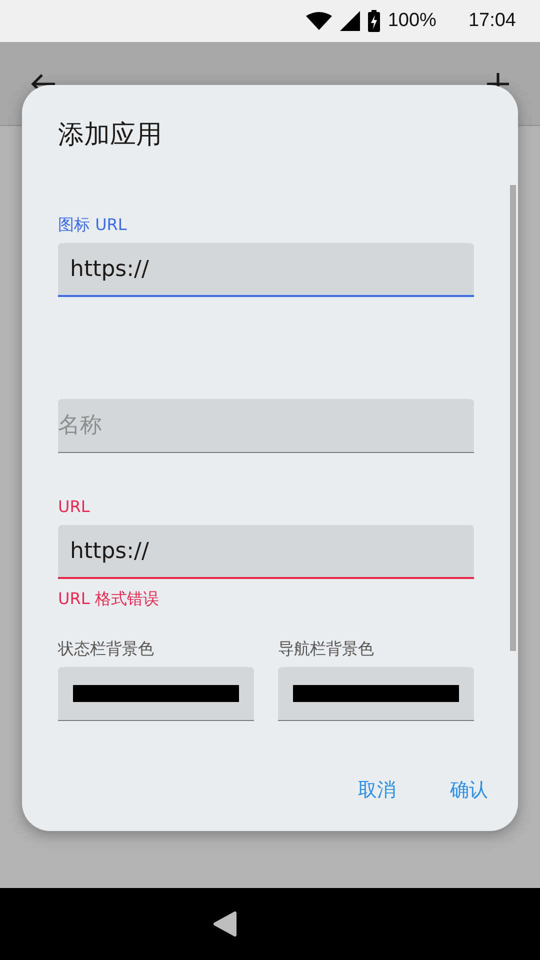 Image resolution: width=540 pixels, height=960 pixels. What do you see at coordinates (266, 426) in the screenshot?
I see `input-field: 名称` at bounding box center [266, 426].